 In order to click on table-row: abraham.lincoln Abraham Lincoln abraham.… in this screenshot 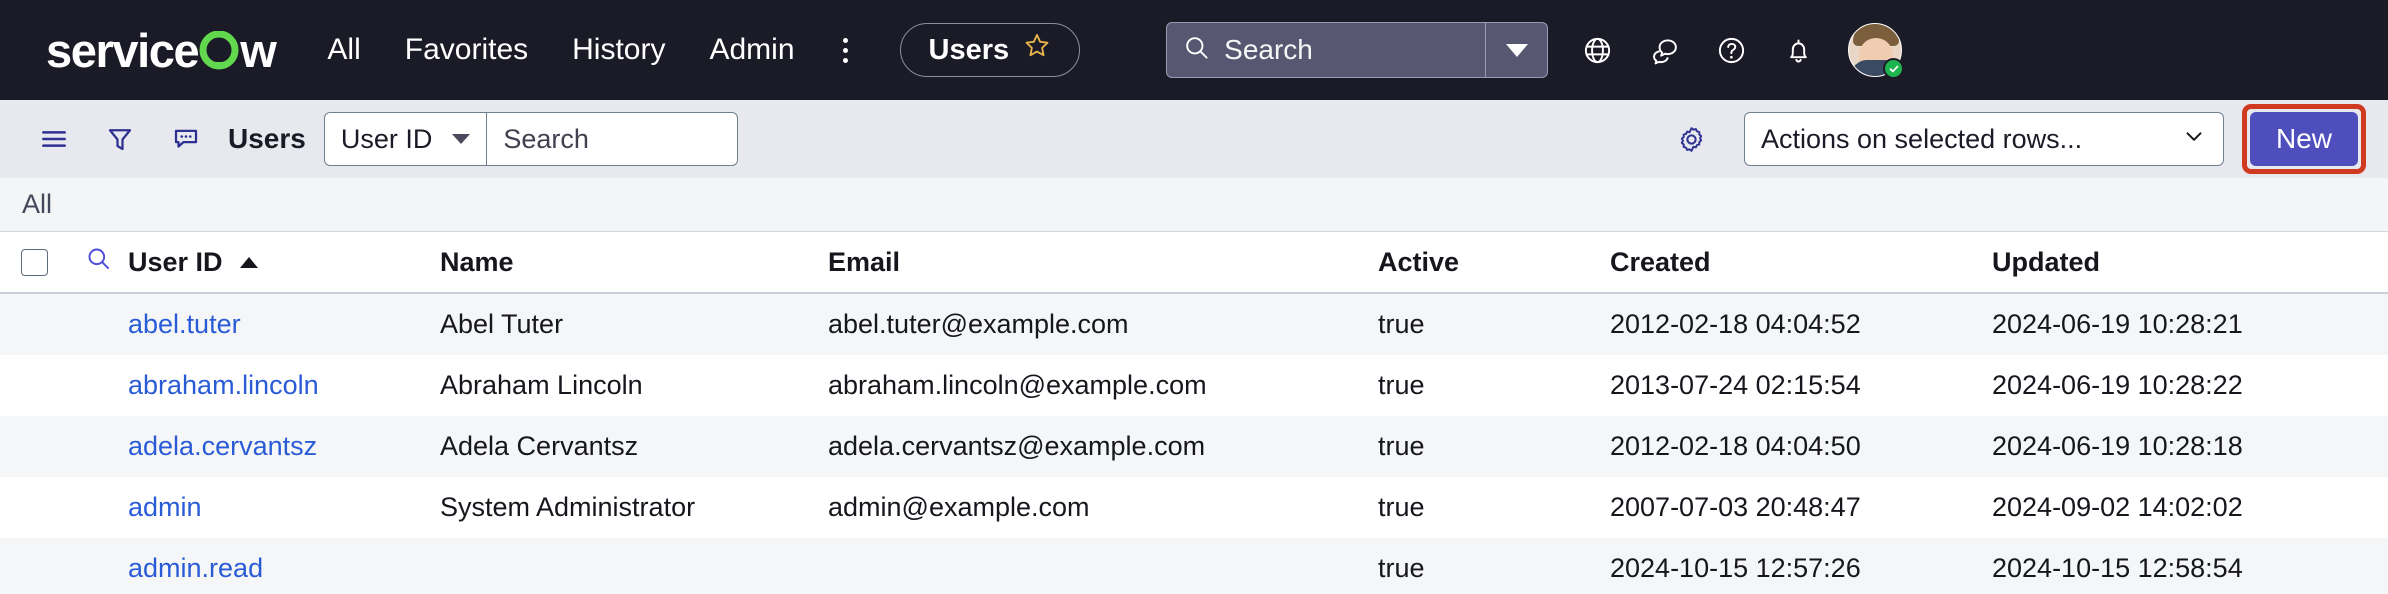, I will do `click(1194, 385)`.